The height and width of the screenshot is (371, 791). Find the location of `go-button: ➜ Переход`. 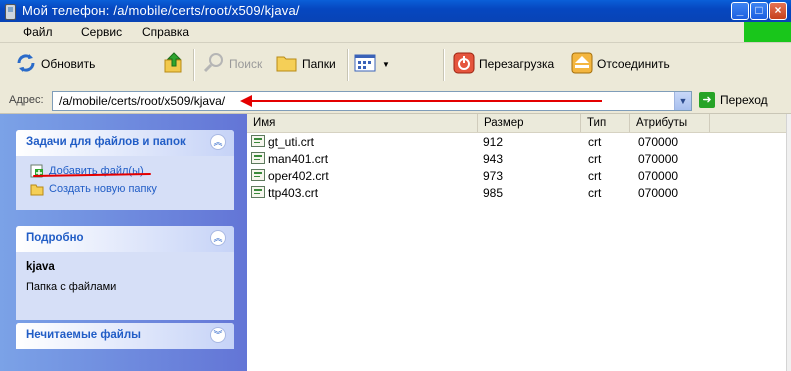

go-button: ➜ Переход is located at coordinates (733, 100).